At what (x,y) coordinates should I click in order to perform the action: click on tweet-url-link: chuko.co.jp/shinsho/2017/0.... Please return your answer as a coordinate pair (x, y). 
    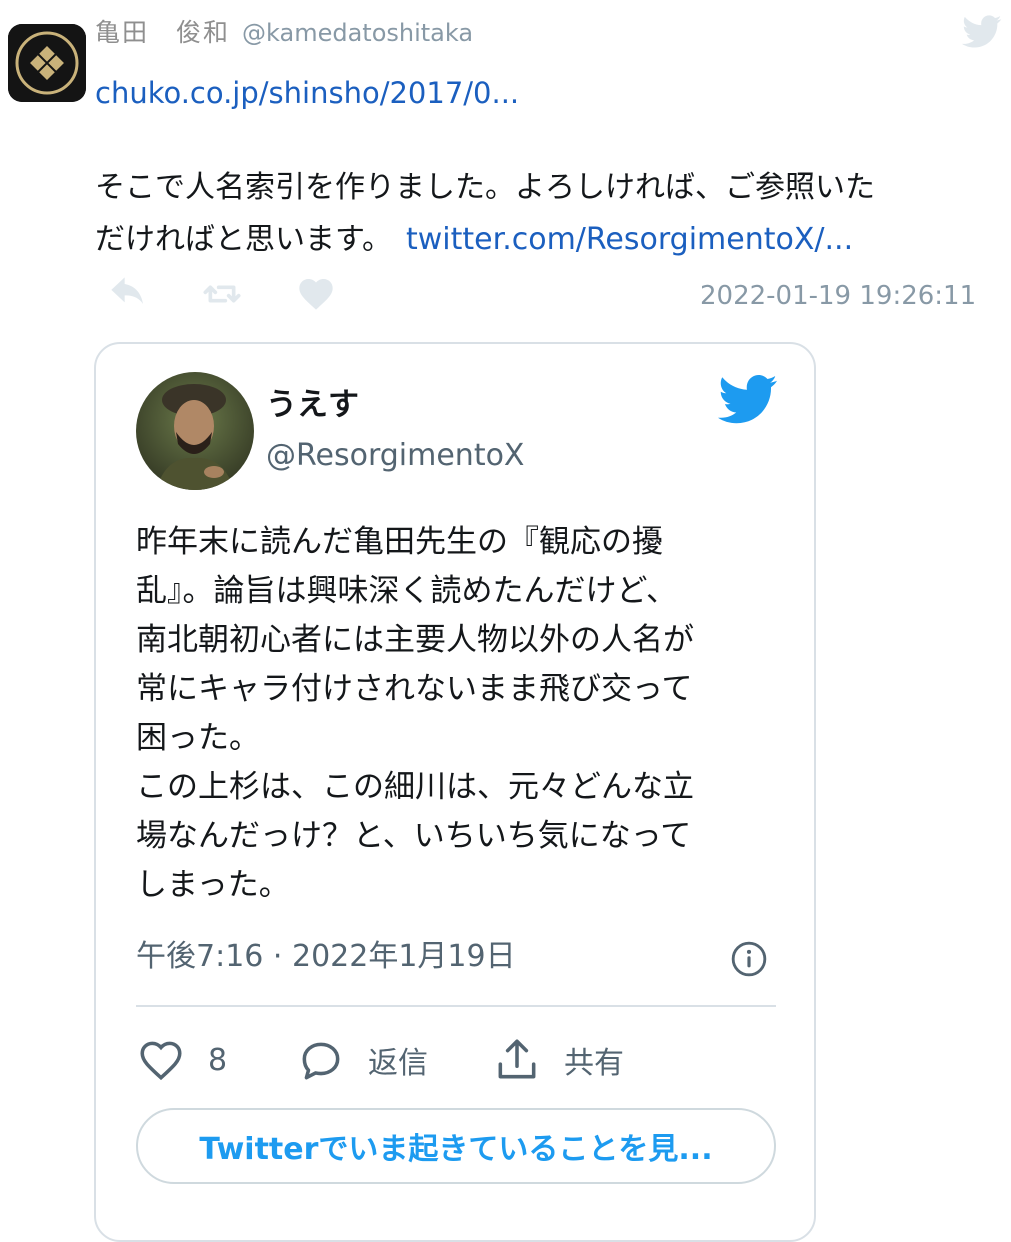
    Looking at the image, I should click on (307, 93).